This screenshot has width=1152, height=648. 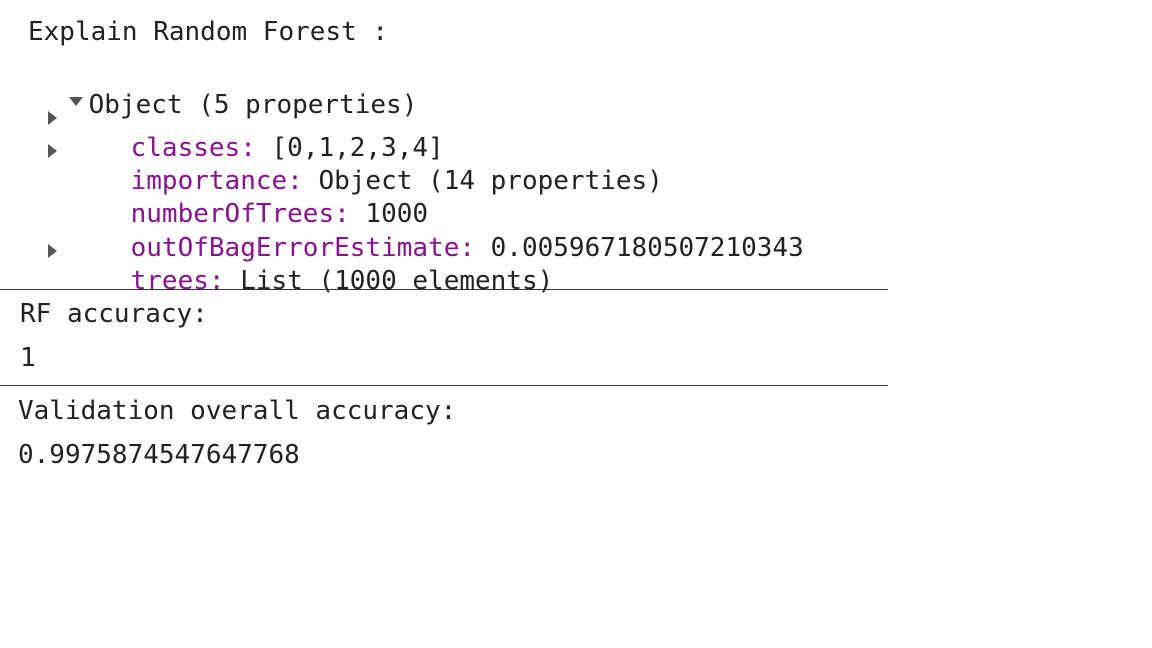 I want to click on validation-accuracy-label: Validation overall accuracy:, so click(x=237, y=411).